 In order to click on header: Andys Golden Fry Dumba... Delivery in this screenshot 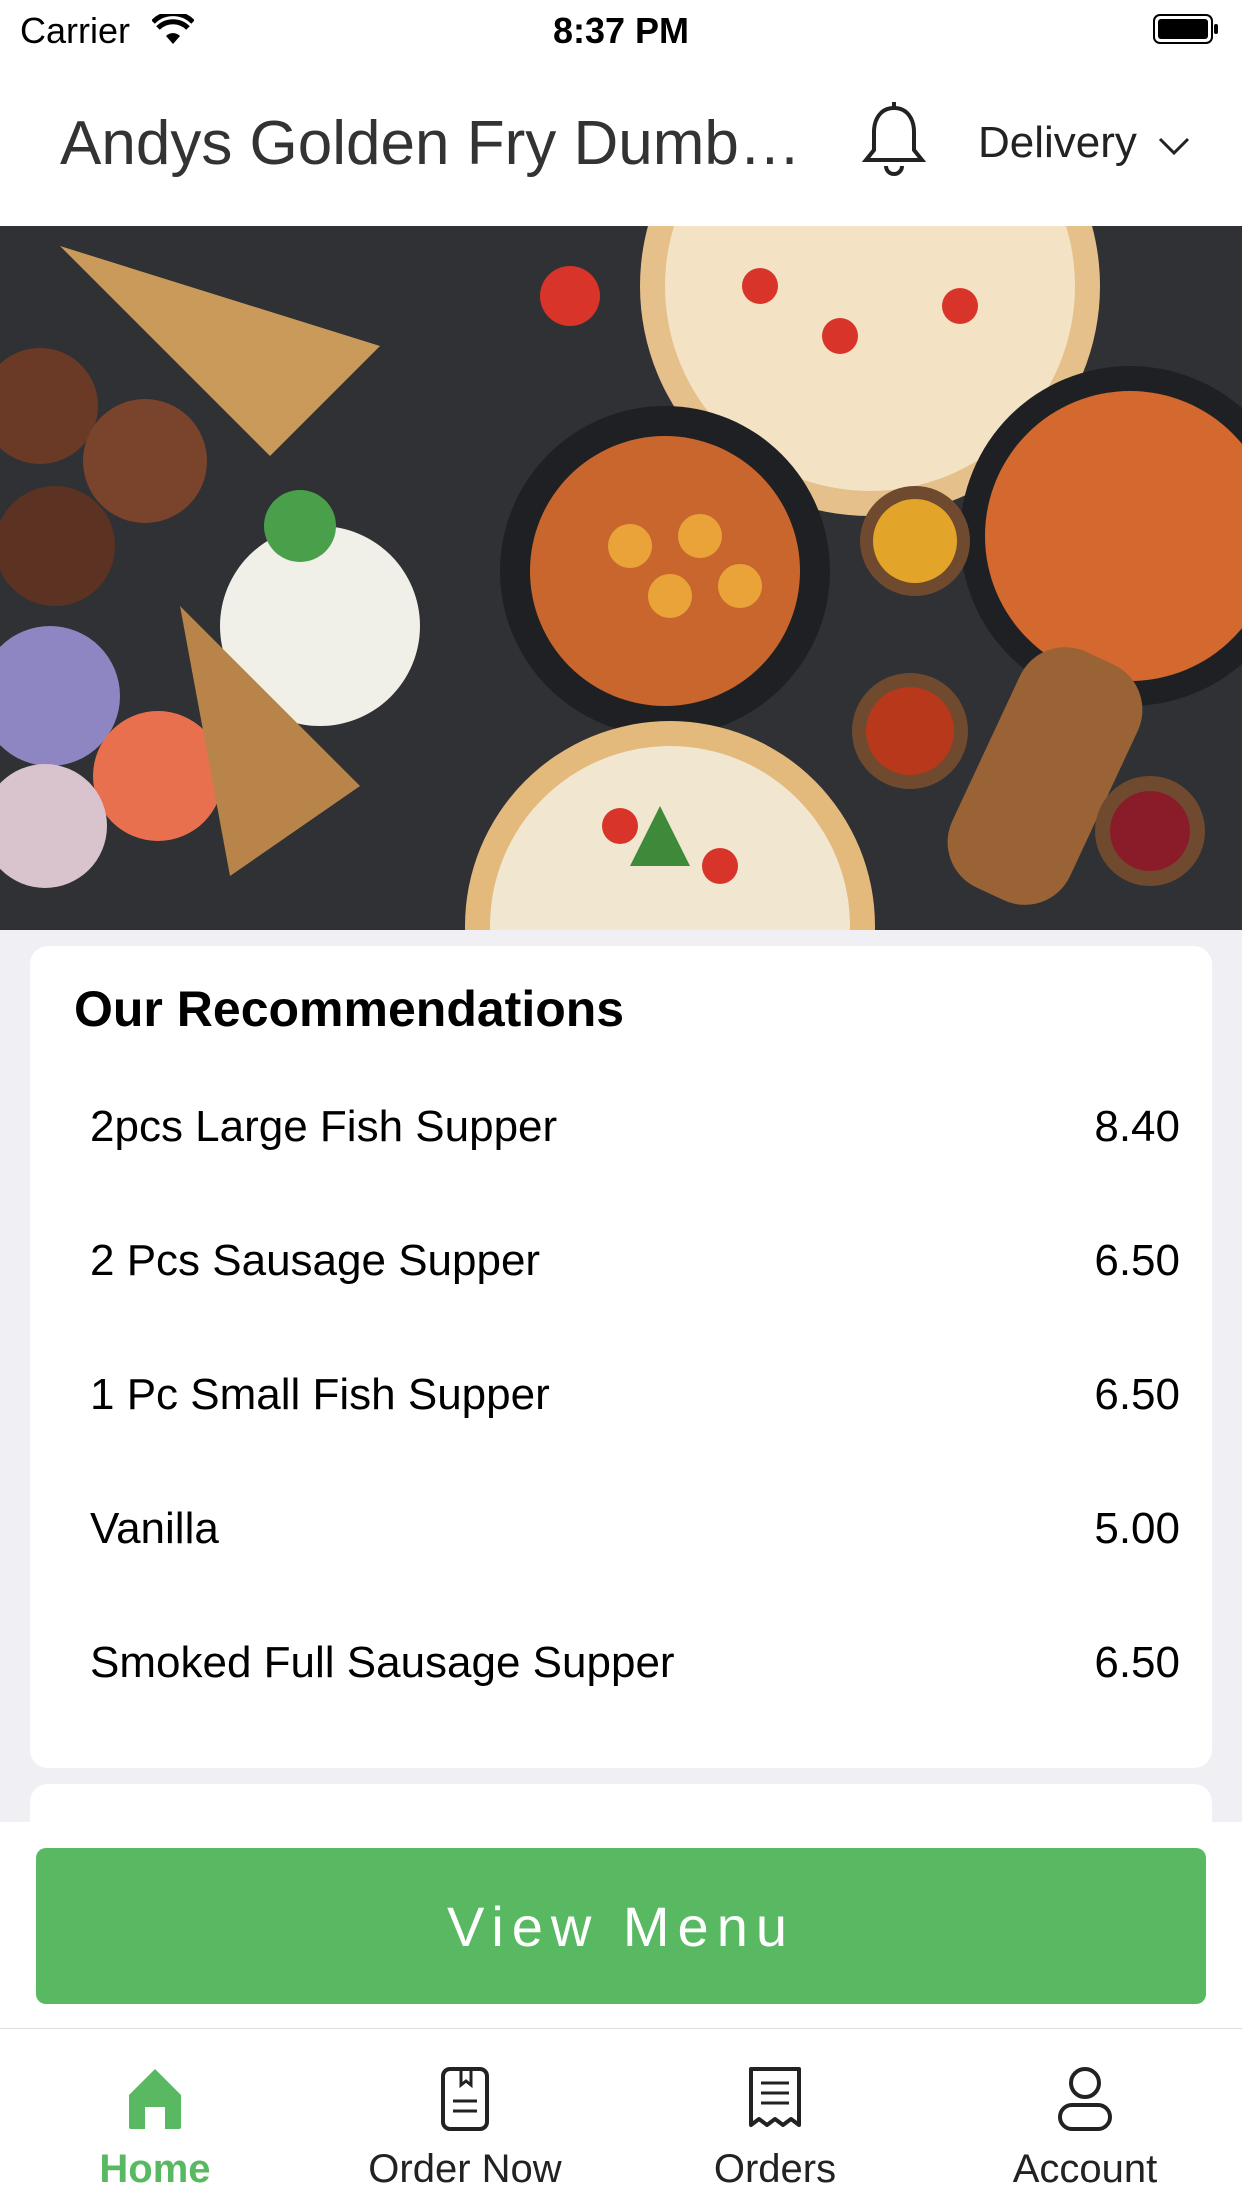, I will do `click(621, 143)`.